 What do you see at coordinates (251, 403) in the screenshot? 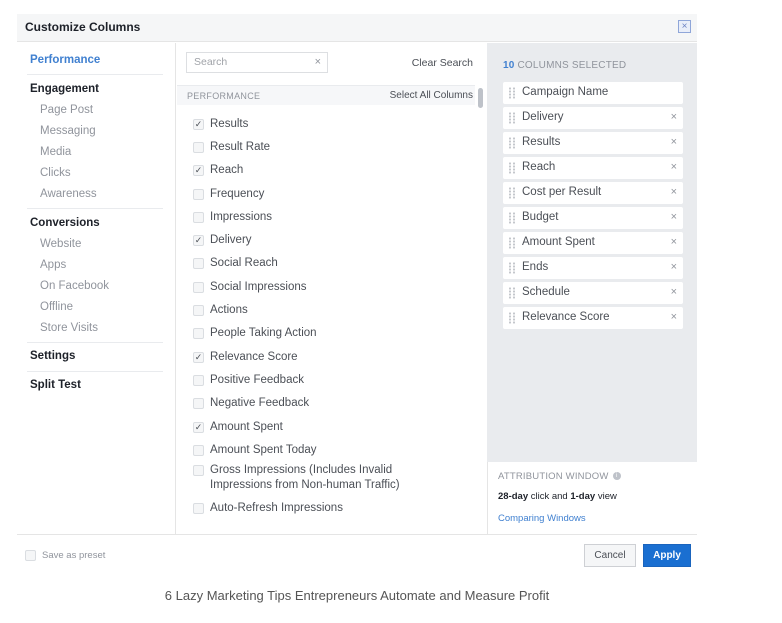
I see `metric-option: Negative Feedback` at bounding box center [251, 403].